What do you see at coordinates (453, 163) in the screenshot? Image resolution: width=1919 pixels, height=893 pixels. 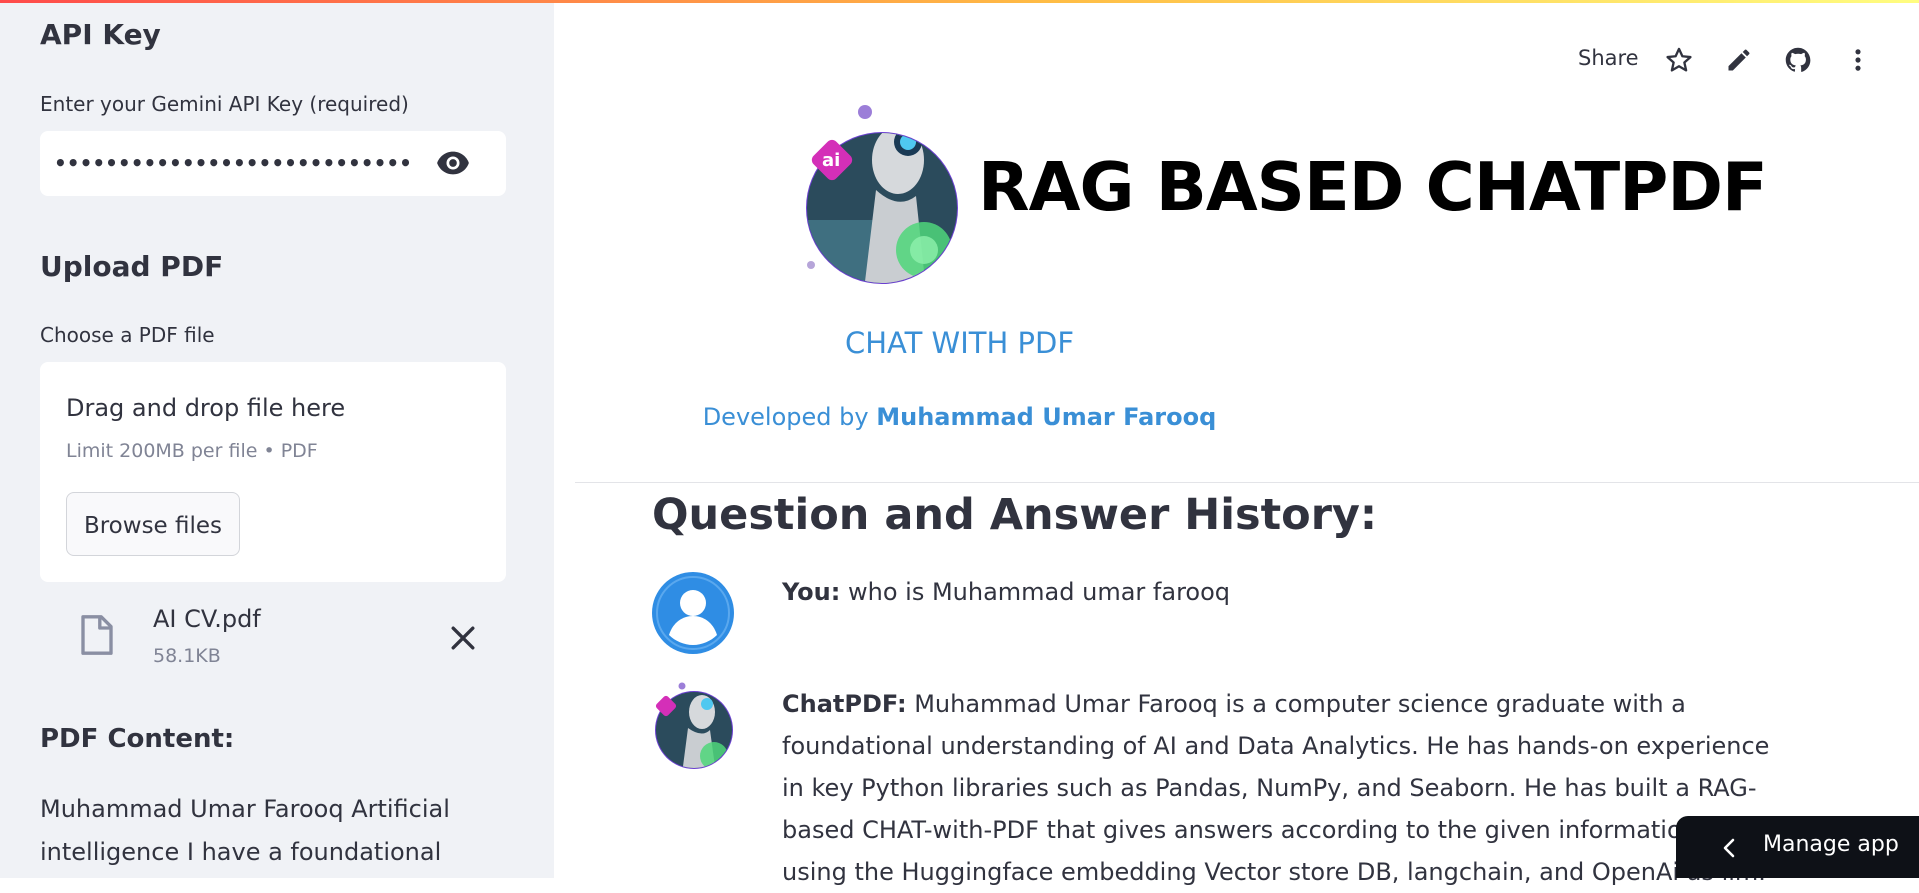 I see `eye-icon` at bounding box center [453, 163].